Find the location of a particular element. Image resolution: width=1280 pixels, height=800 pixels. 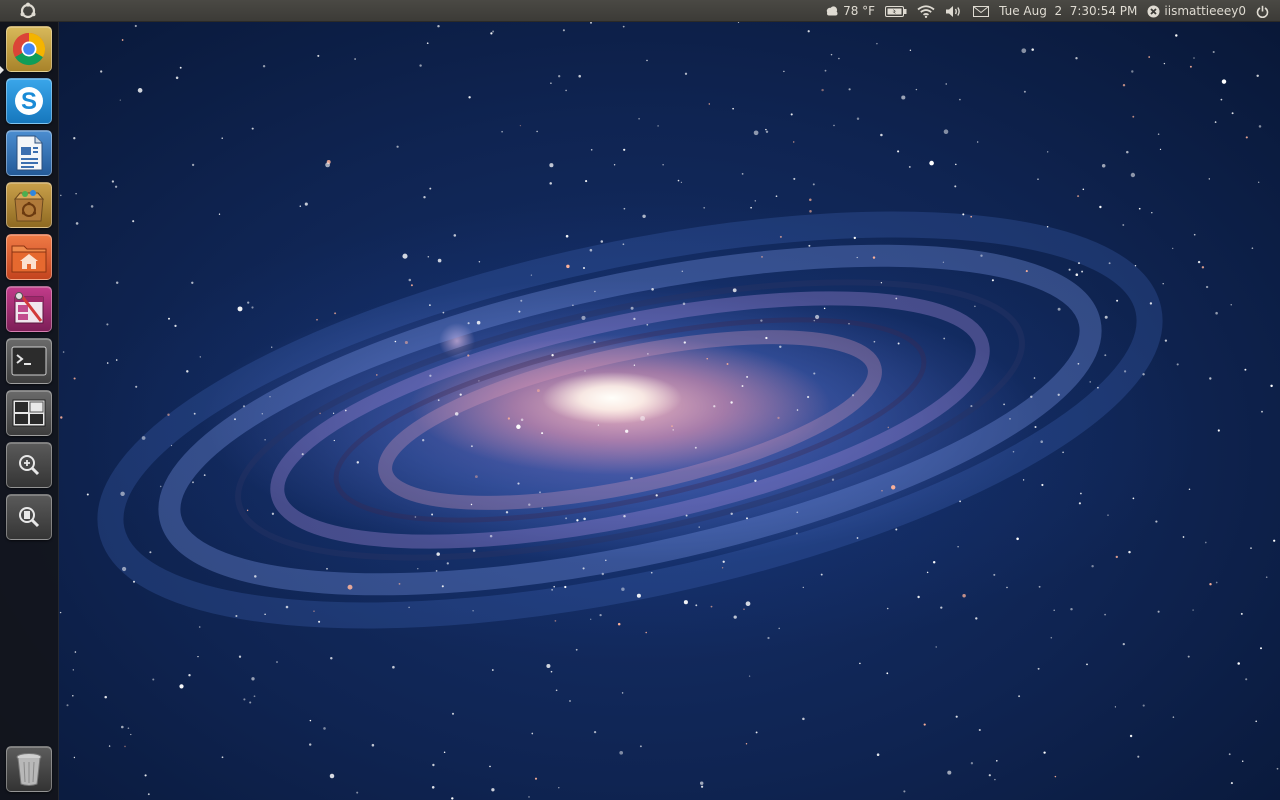

terminal-launcher is located at coordinates (29, 361).